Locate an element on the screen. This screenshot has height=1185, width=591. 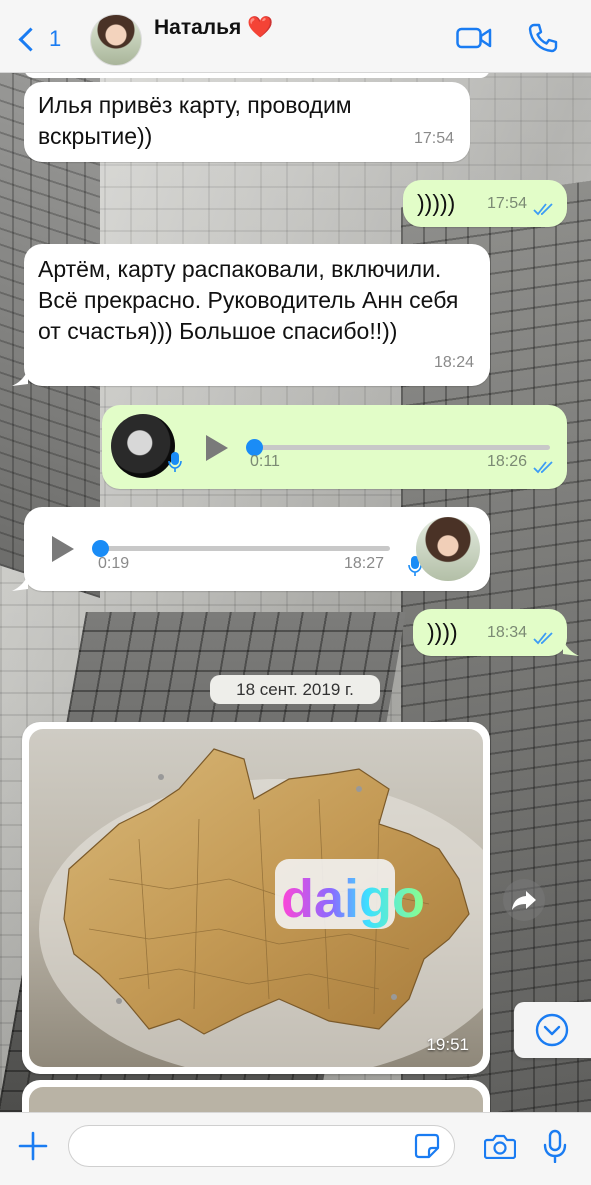
message-text: ))))) is located at coordinates (436, 203).